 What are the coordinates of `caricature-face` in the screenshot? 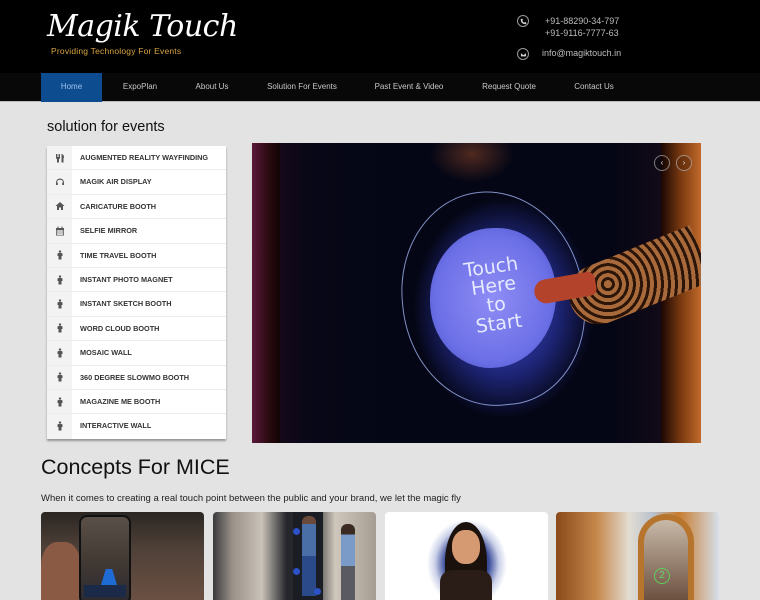 It's located at (466, 547).